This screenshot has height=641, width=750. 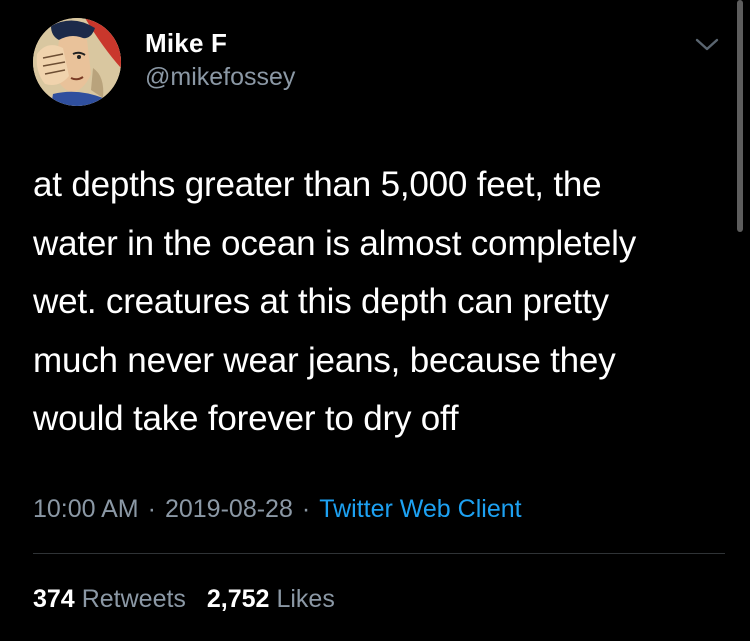 What do you see at coordinates (271, 599) in the screenshot?
I see `likes-stat: 2,752 Likes` at bounding box center [271, 599].